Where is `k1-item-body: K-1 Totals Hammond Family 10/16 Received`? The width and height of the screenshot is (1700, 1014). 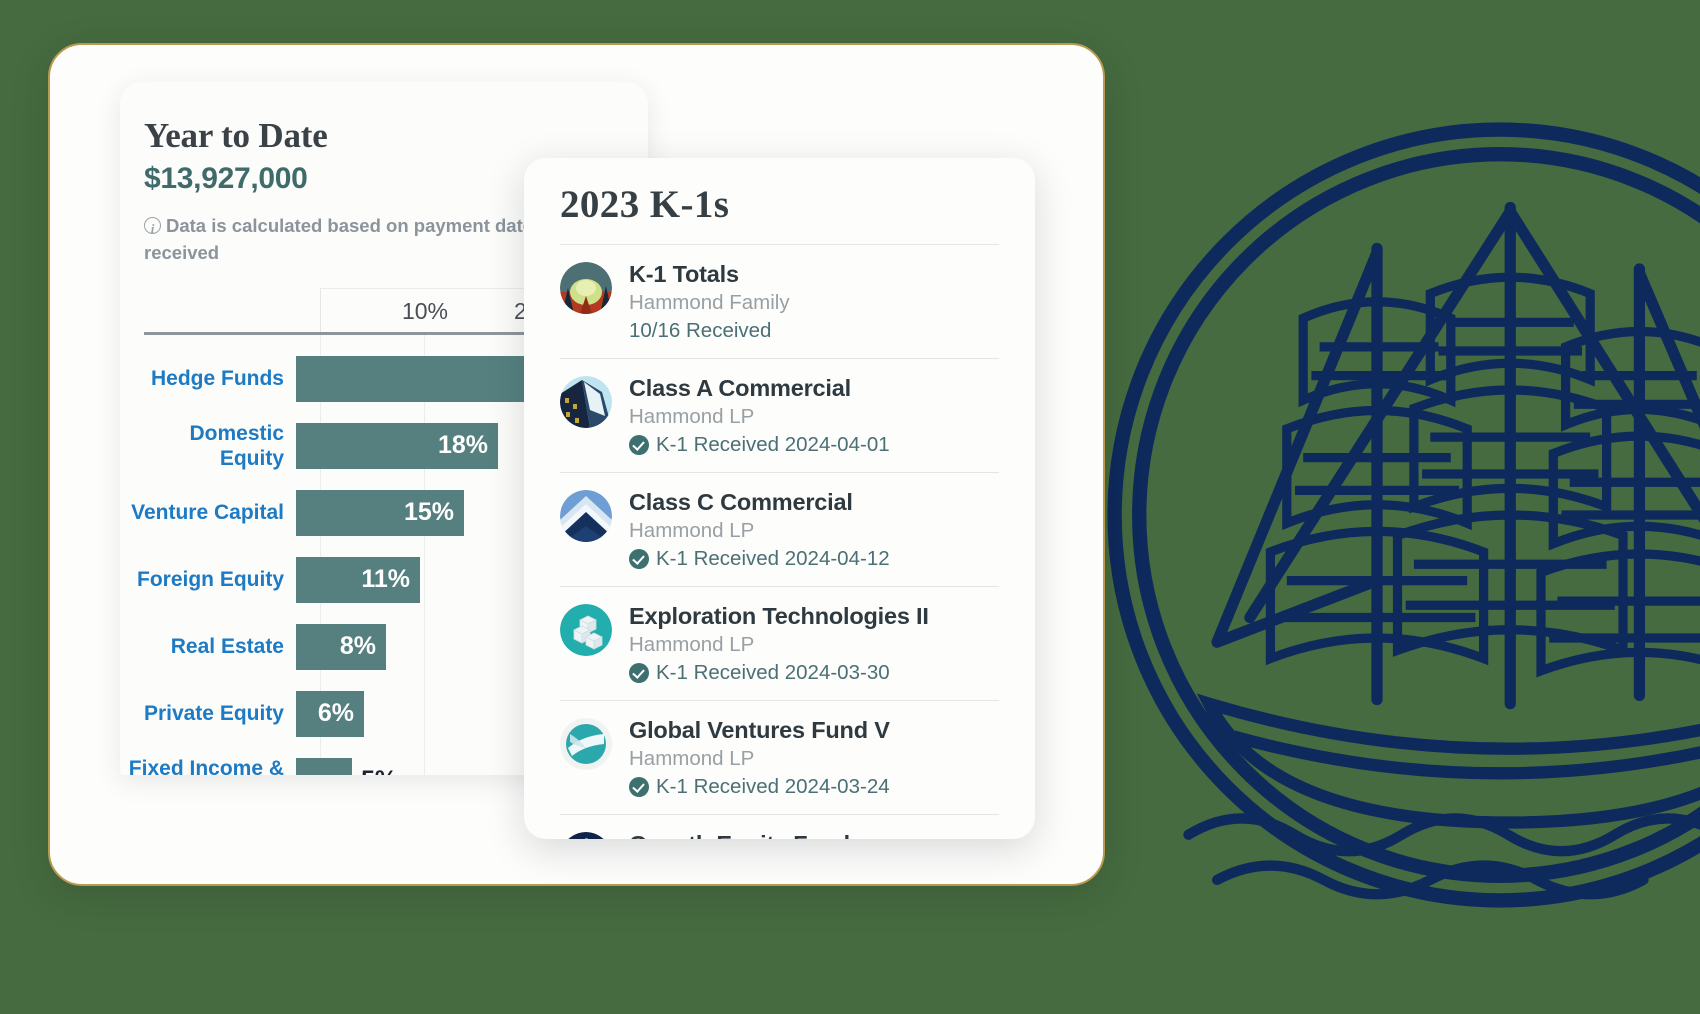 k1-item-body: K-1 Totals Hammond Family 10/16 Received is located at coordinates (814, 302).